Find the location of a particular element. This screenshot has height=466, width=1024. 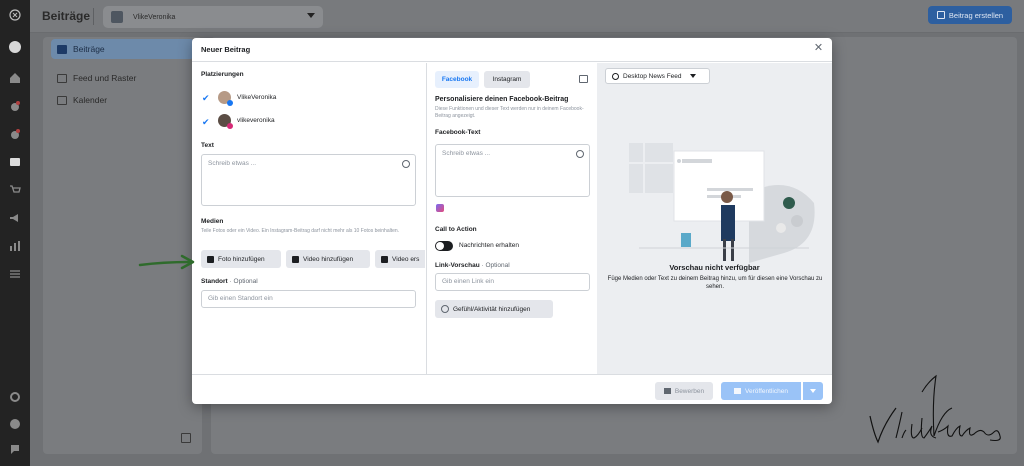

profile-avatar-icon is located at coordinates (15, 47).